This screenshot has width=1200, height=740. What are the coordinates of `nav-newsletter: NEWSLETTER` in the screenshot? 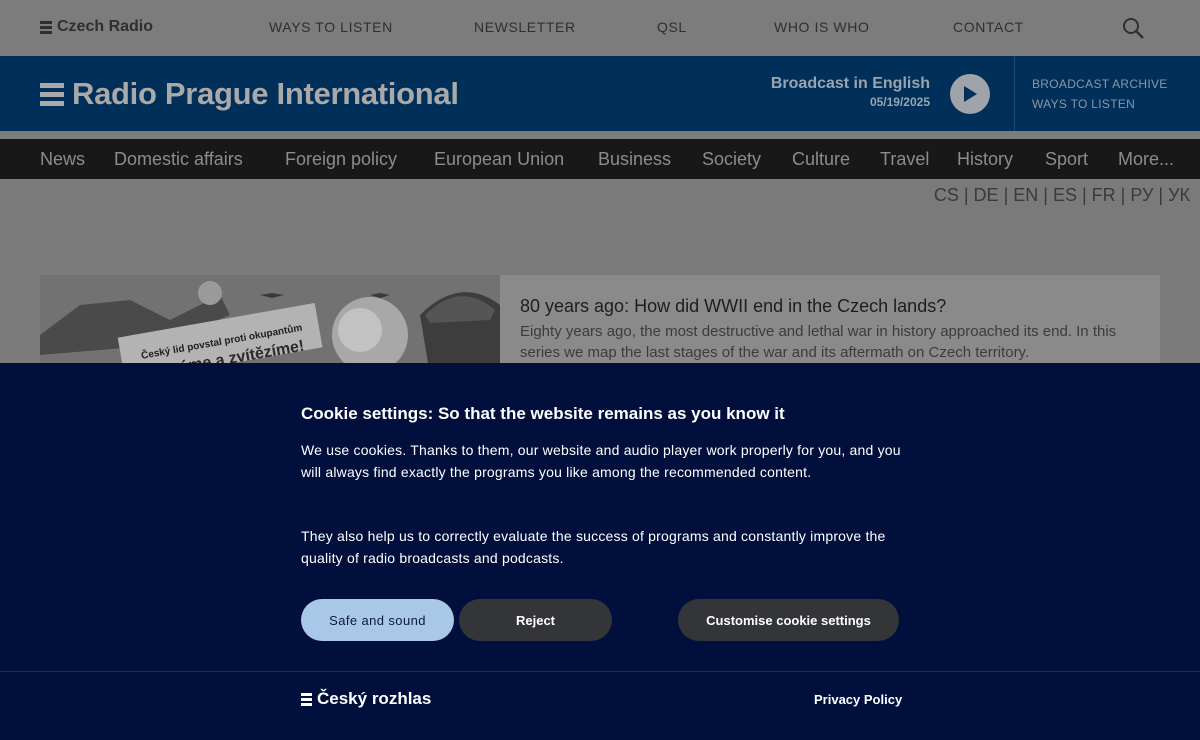 It's located at (525, 27).